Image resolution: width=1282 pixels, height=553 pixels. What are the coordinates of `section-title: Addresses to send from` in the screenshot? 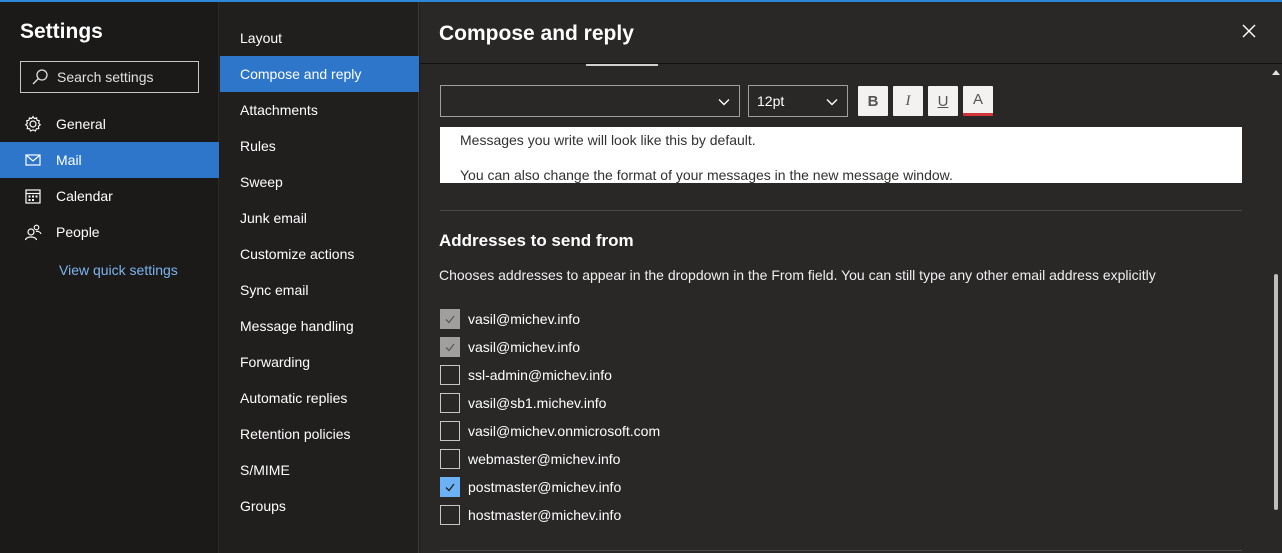 It's located at (536, 240).